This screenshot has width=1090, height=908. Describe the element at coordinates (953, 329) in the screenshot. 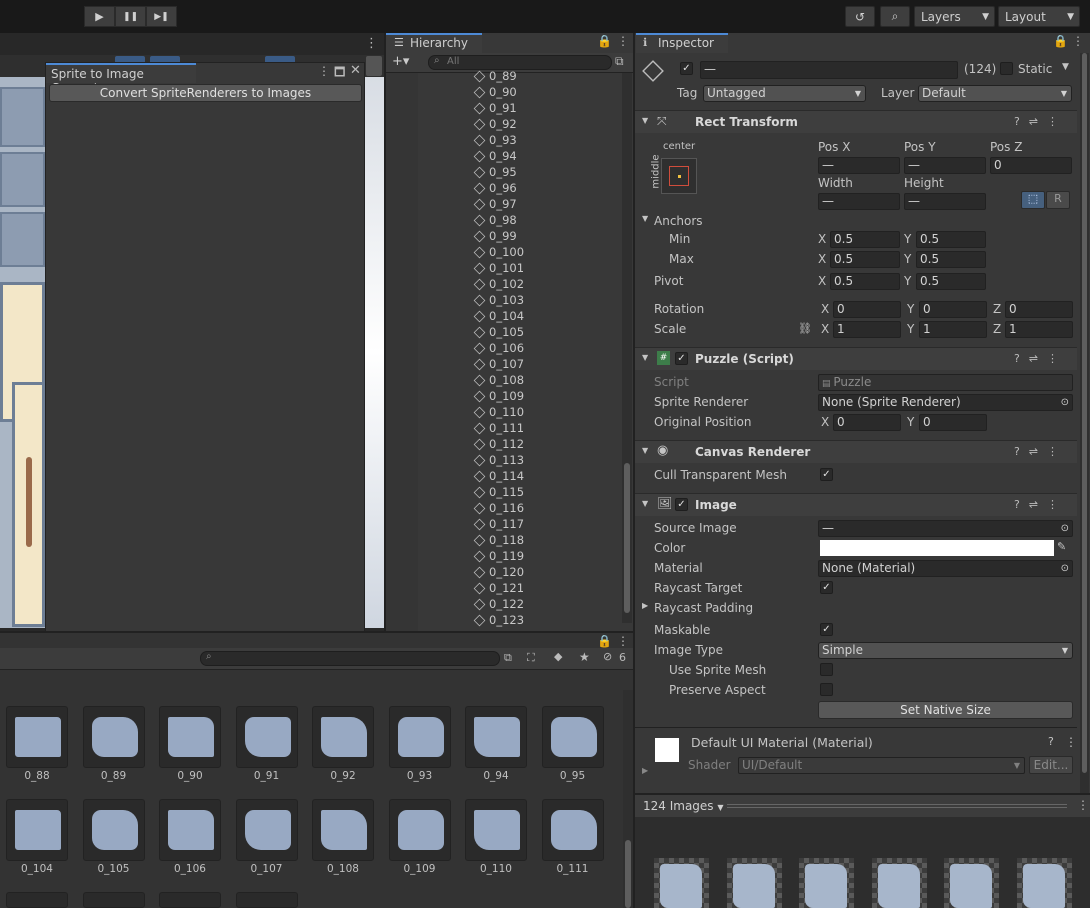

I see `scale-y-field: 1` at that location.